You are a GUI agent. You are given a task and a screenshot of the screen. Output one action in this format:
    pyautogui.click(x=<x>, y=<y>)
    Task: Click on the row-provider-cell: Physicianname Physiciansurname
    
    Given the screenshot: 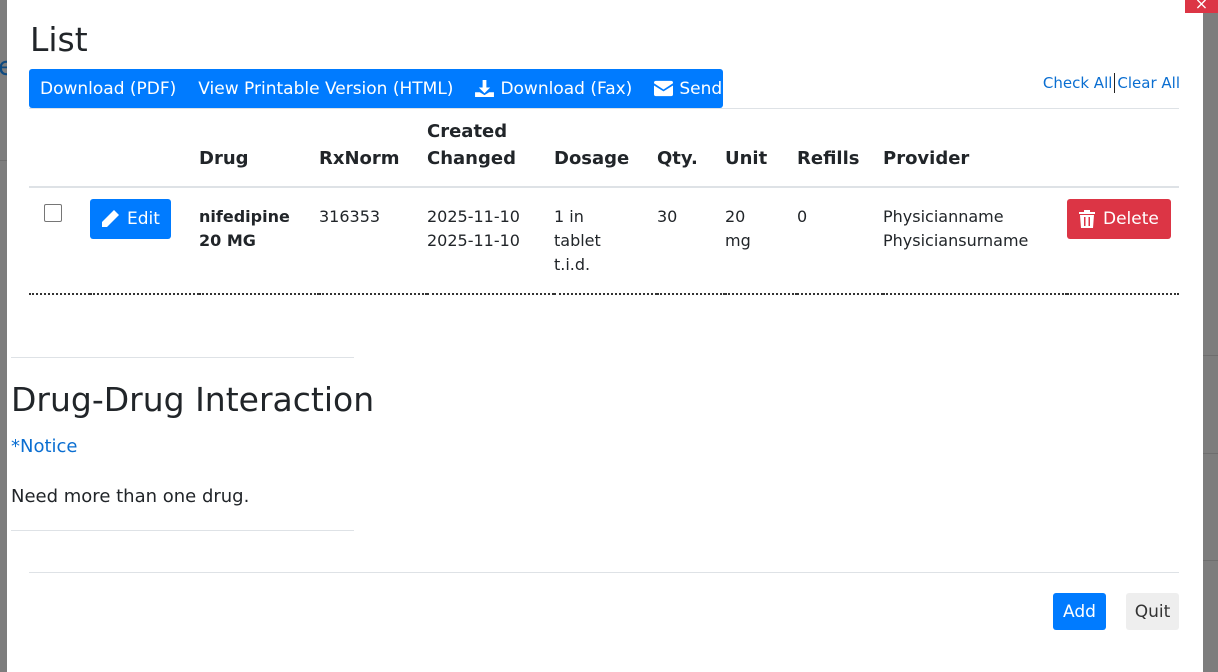 What is the action you would take?
    pyautogui.click(x=975, y=241)
    